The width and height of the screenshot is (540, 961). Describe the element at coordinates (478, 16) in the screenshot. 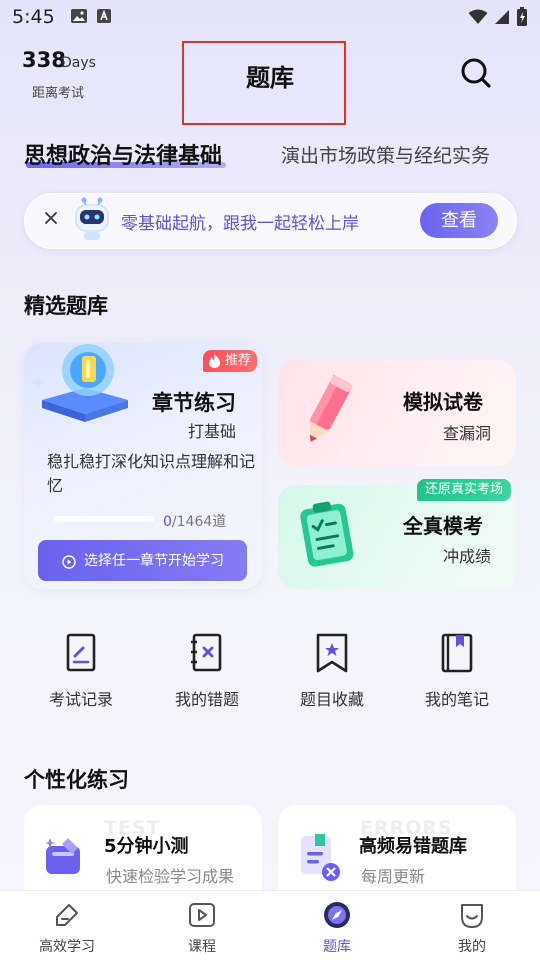

I see `wifi-icon` at that location.